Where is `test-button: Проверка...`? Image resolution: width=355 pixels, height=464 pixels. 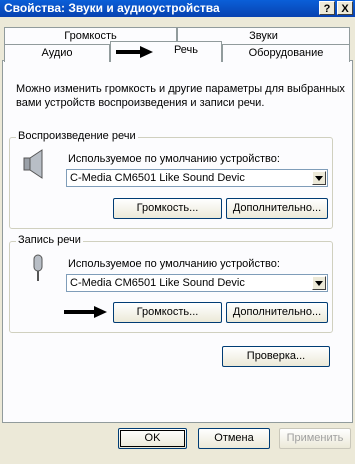
test-button: Проверка... is located at coordinates (276, 356).